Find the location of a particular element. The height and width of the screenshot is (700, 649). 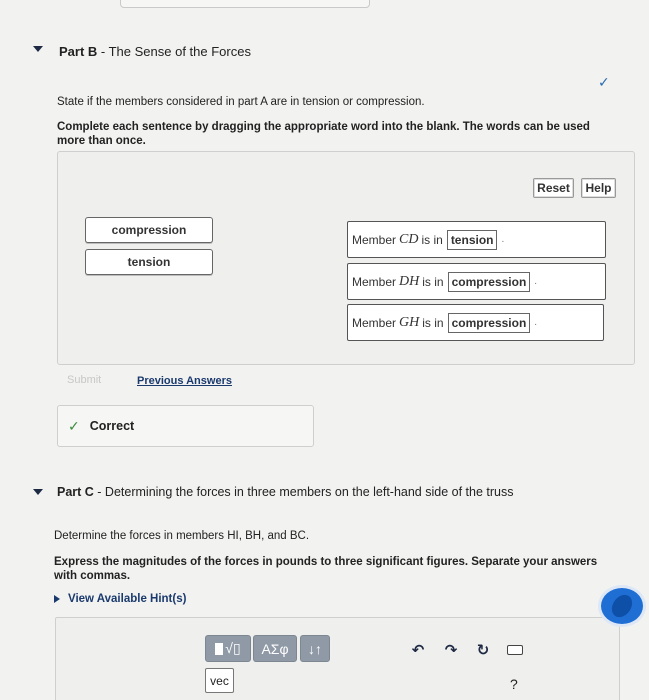

view-hints-toggle: View Available Hint(s) is located at coordinates (120, 599).